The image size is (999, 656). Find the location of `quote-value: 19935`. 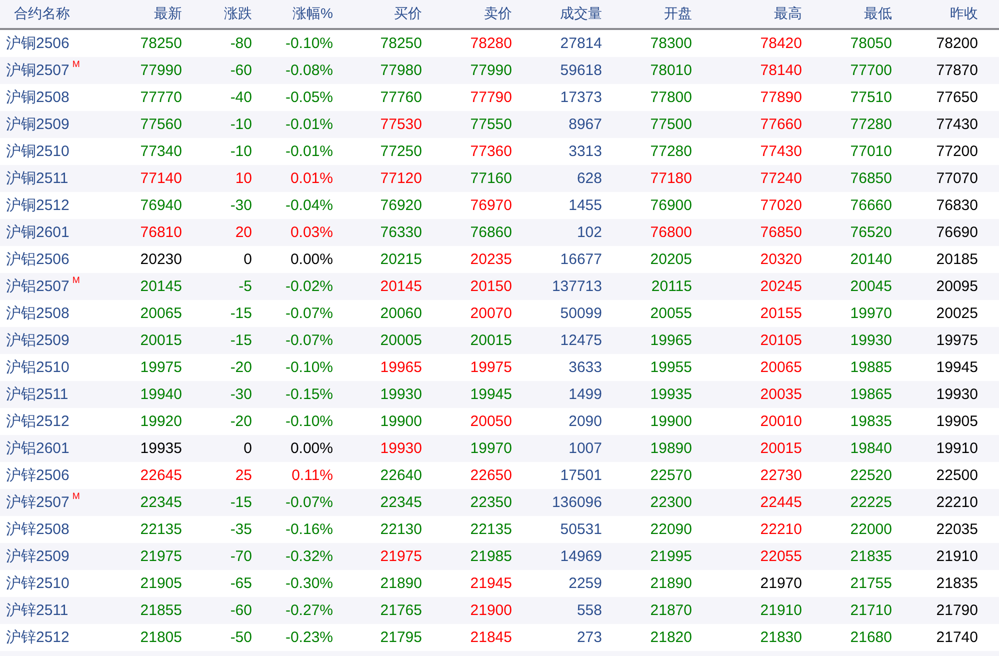

quote-value: 19935 is located at coordinates (670, 394).